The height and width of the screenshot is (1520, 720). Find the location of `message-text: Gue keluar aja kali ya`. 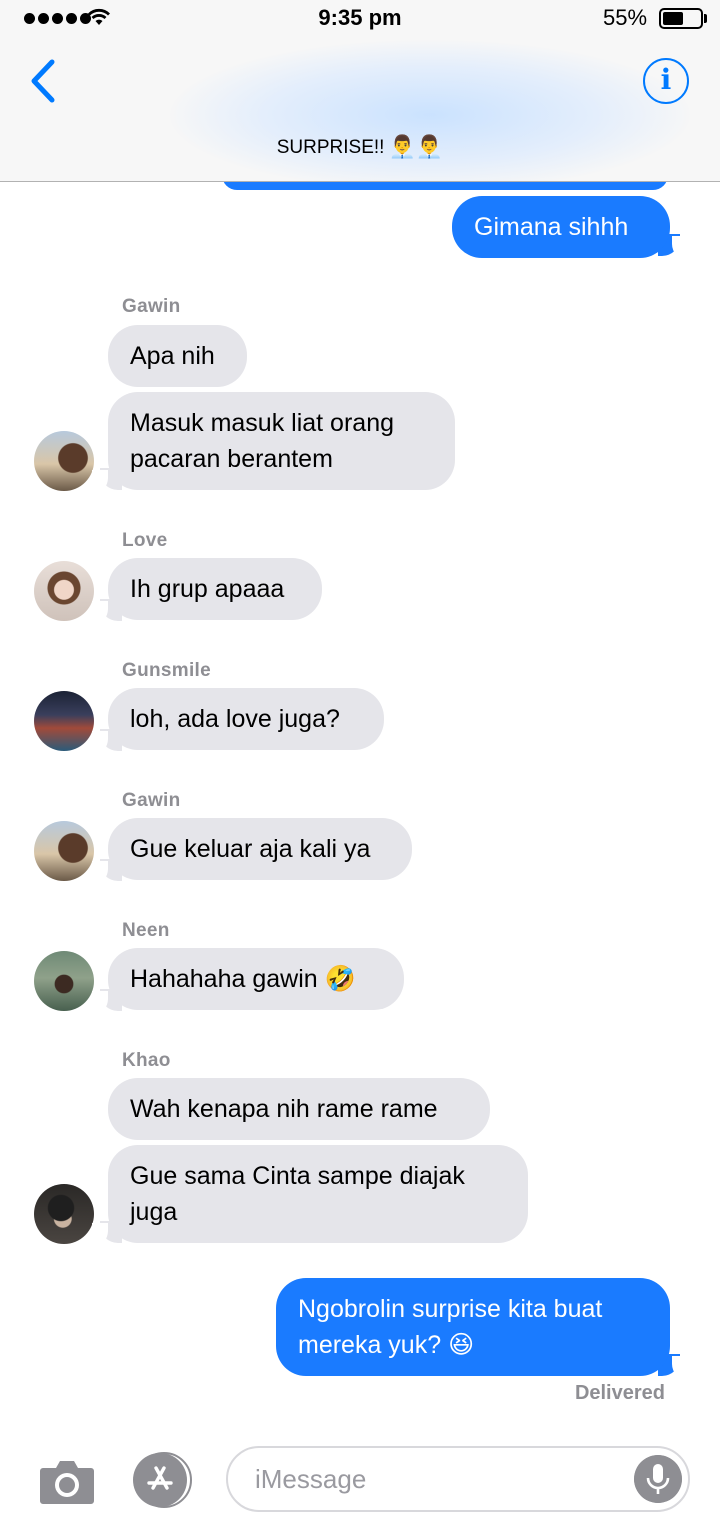

message-text: Gue keluar aja kali ya is located at coordinates (250, 849).